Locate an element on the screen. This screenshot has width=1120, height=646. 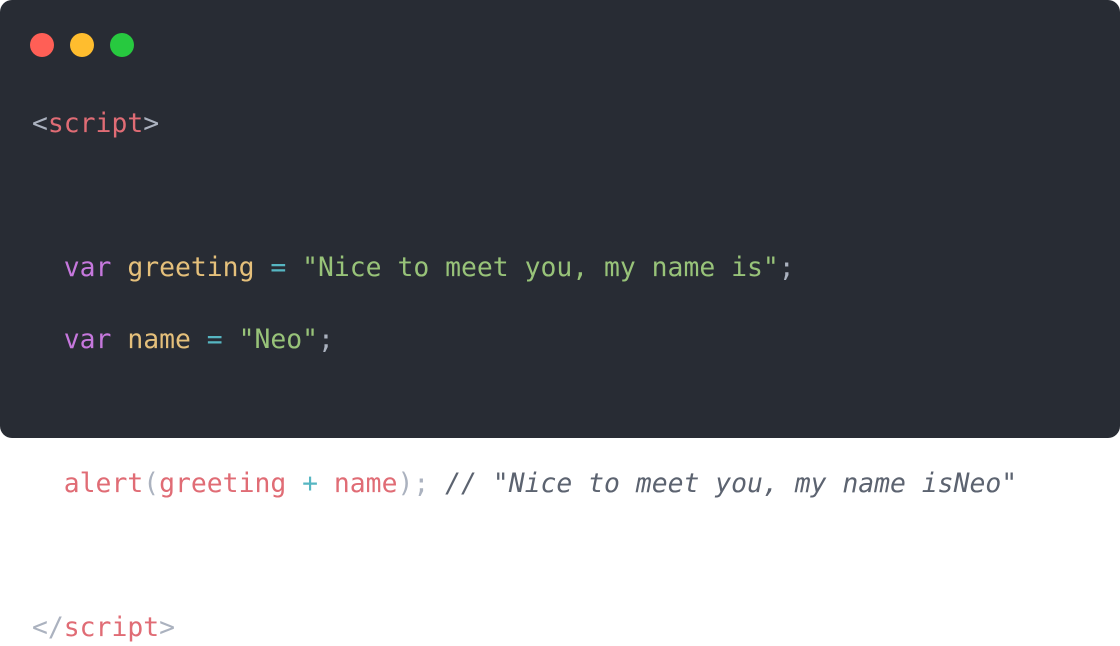
code-line-8: </script> is located at coordinates (524, 628).